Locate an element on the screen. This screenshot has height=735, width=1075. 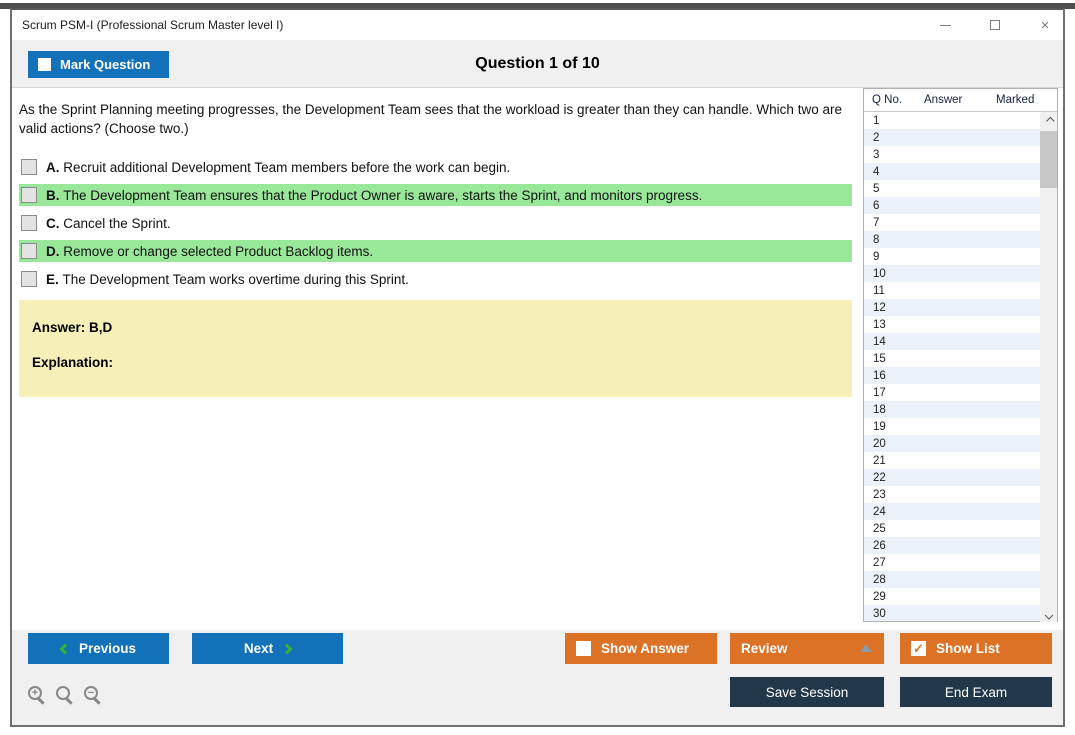
question-list-row: 21 is located at coordinates (952, 460).